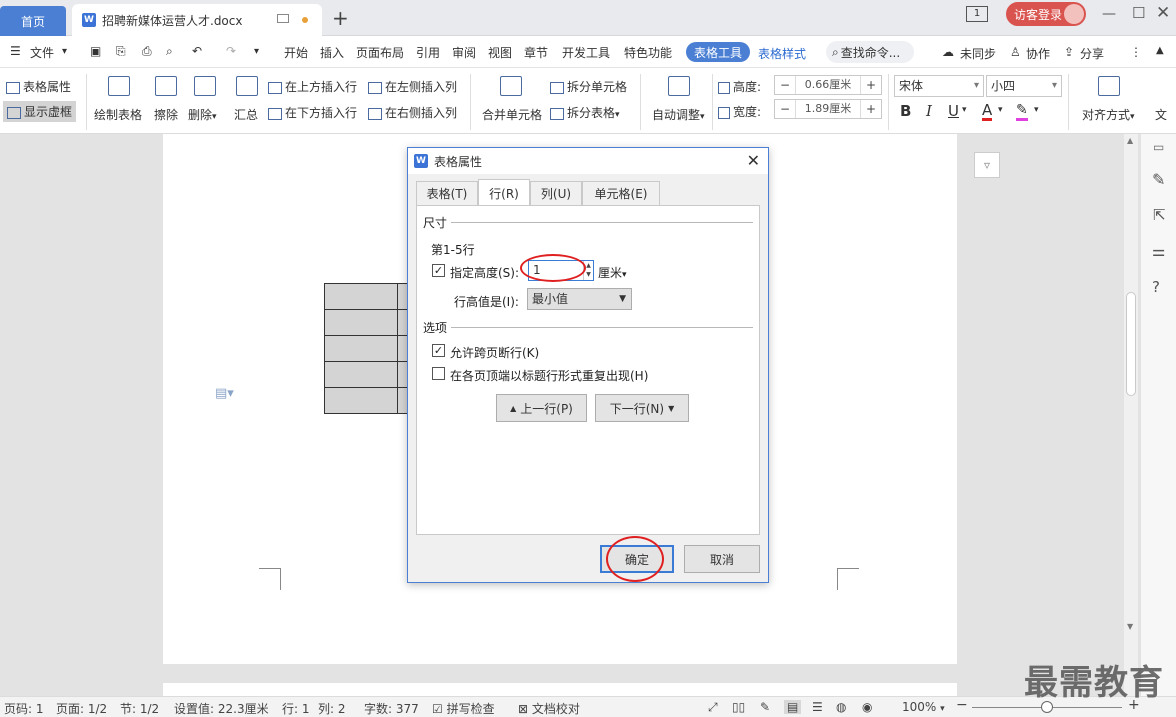  Describe the element at coordinates (512, 114) in the screenshot. I see `merge-cells-button: 合并单元格` at that location.